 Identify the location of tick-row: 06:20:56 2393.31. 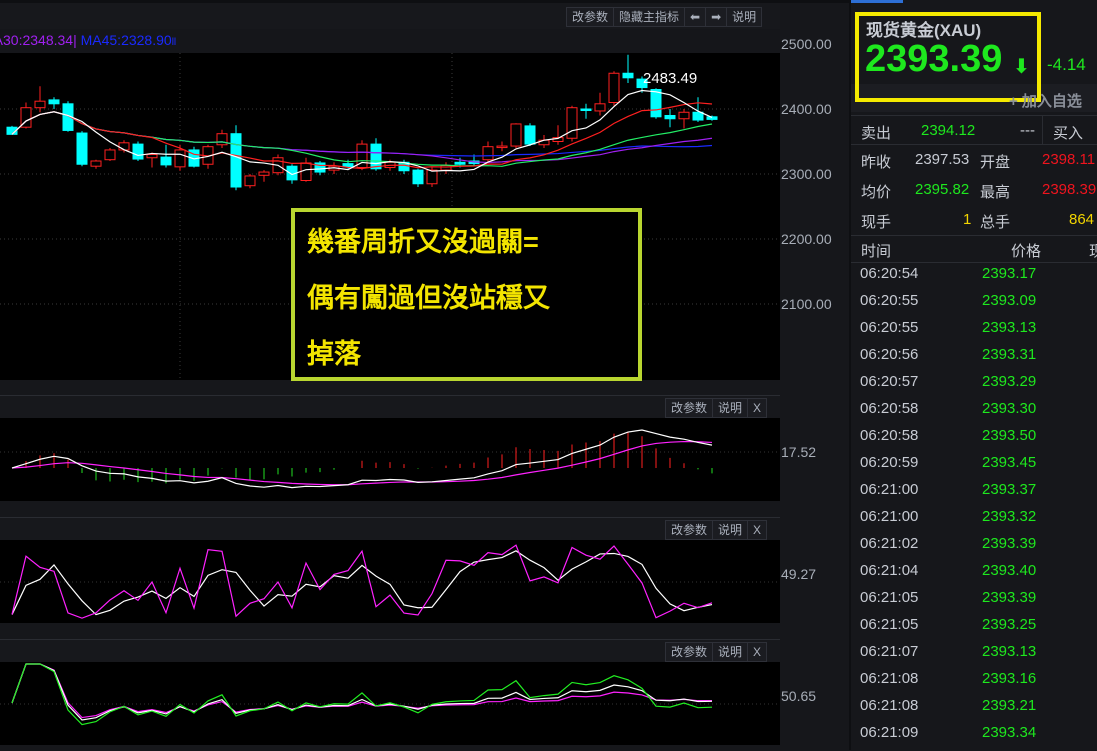
(978, 359).